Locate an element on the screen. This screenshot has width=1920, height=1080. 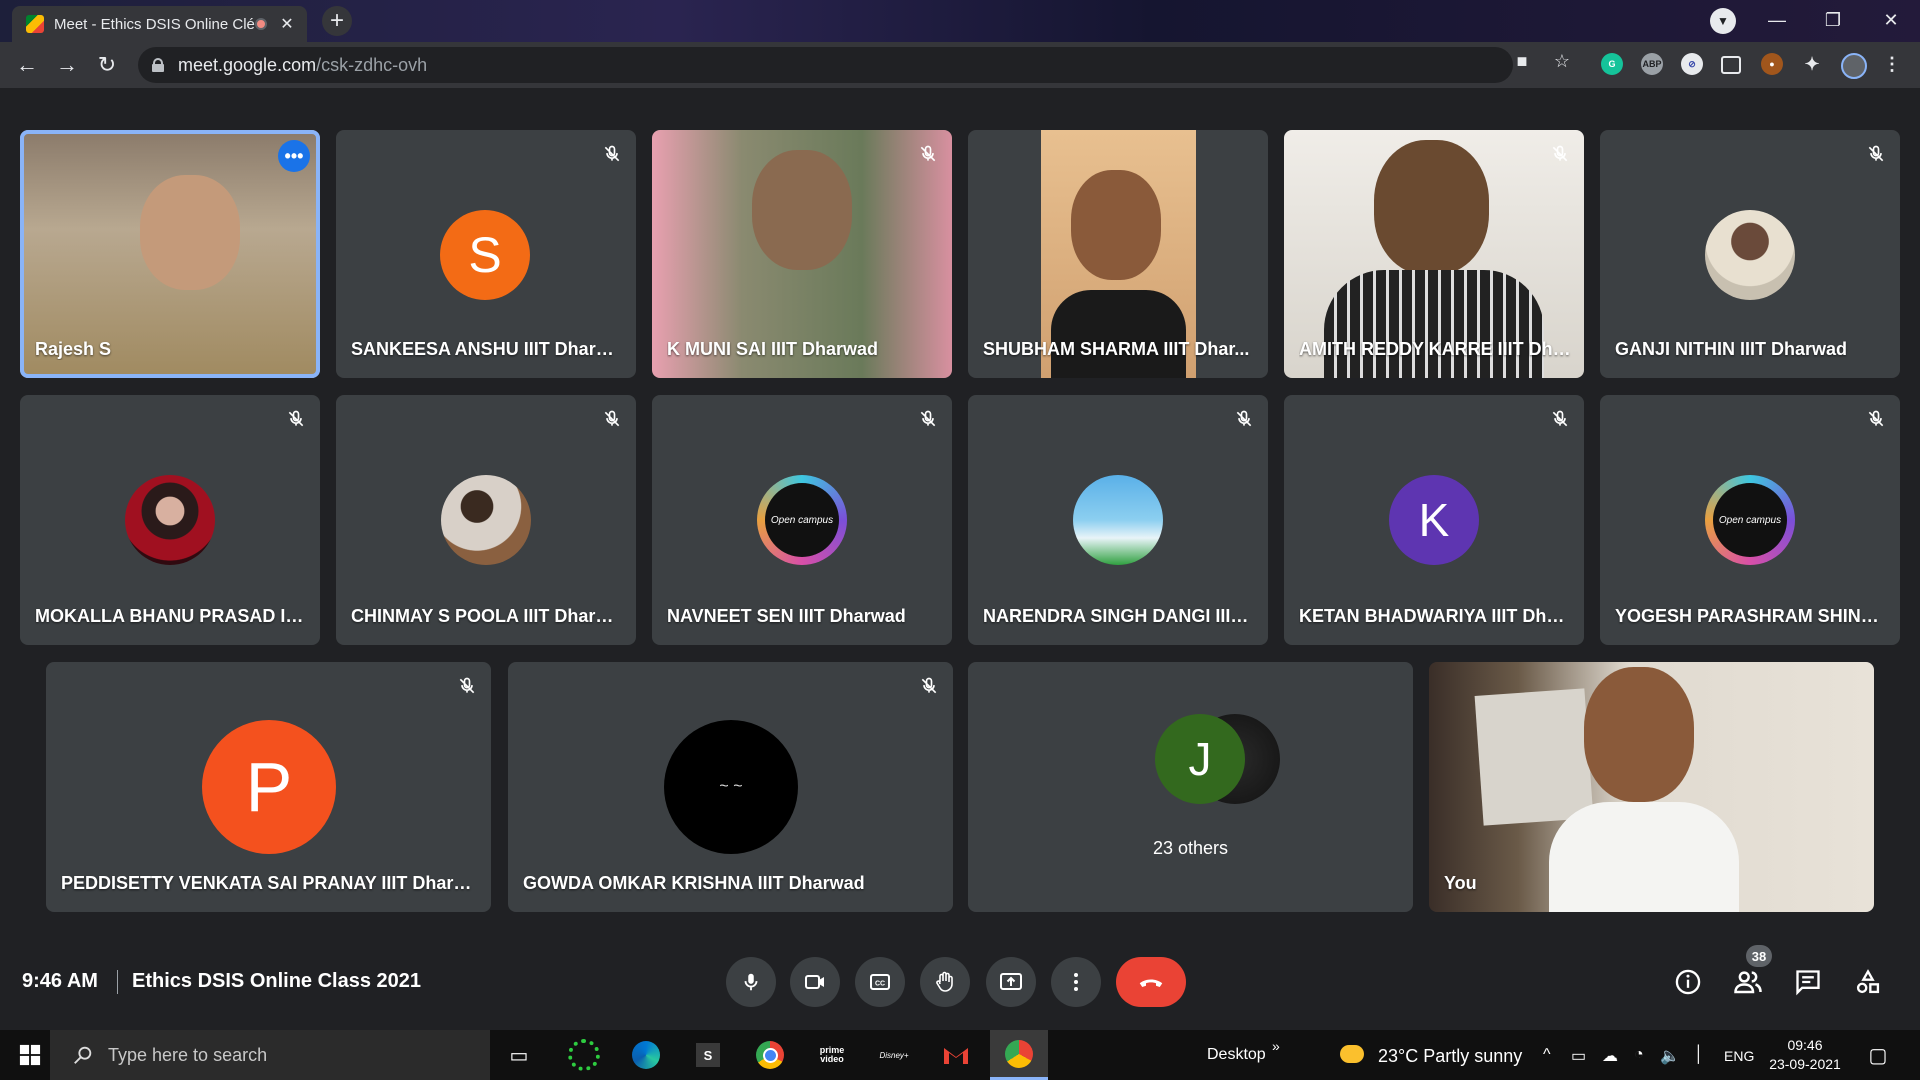
gmail-icon is located at coordinates (956, 1055).